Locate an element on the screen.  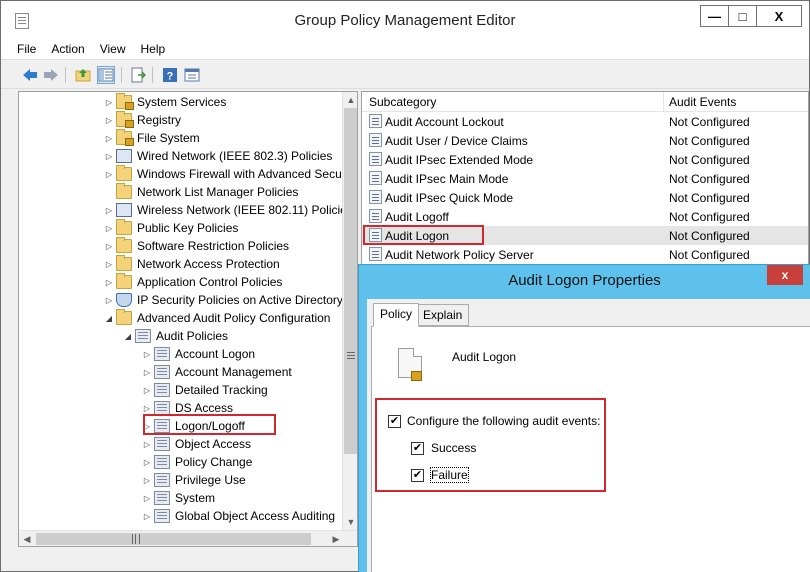
tree-item: ▷ Wireless Network (IEEE 802.11) Policies is located at coordinates (228, 210).